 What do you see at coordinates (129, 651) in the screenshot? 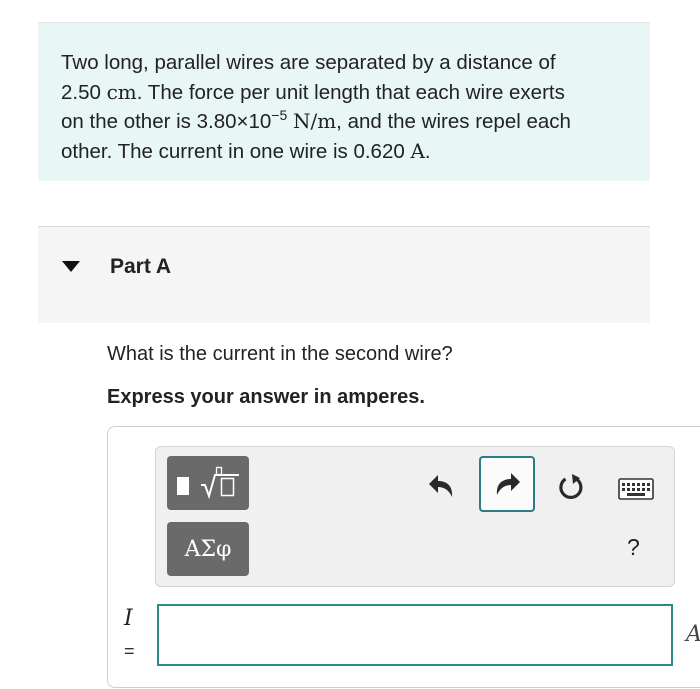
I see `equals-sign: =` at bounding box center [129, 651].